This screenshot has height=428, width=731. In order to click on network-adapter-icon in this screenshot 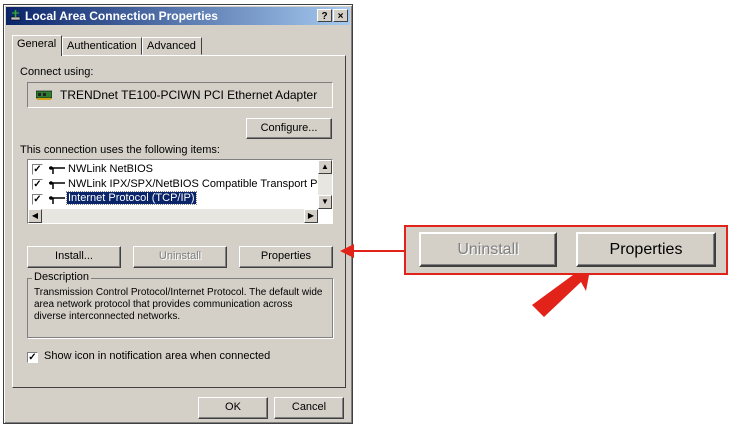, I will do `click(44, 95)`.